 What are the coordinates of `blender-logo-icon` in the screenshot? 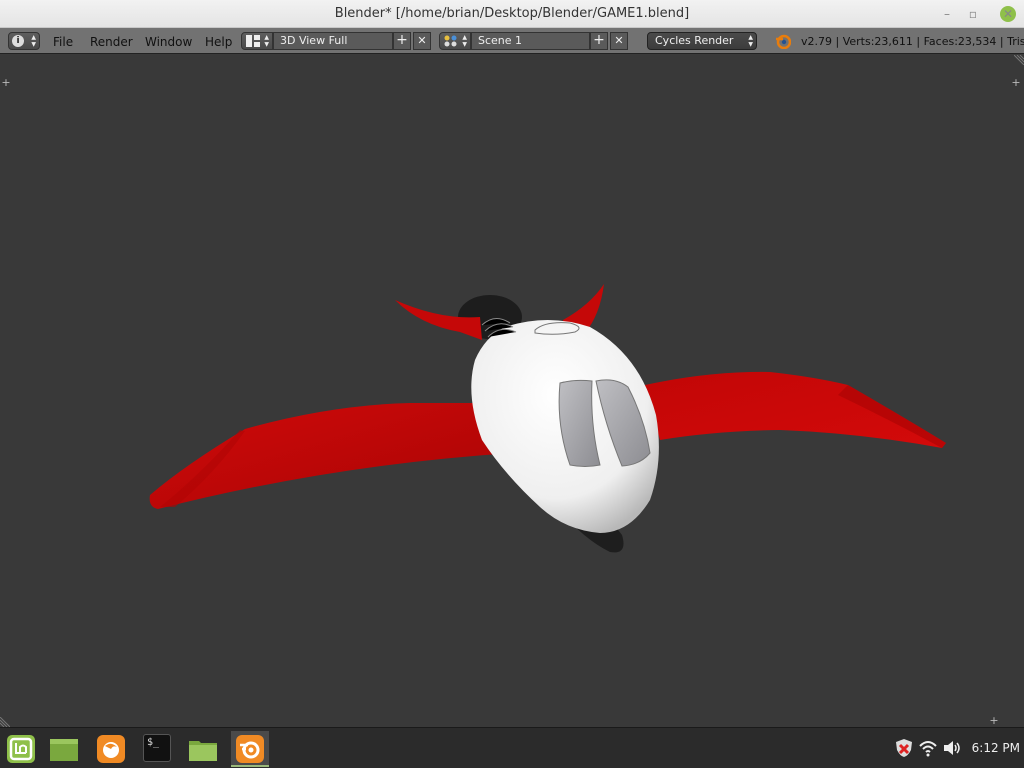 It's located at (783, 41).